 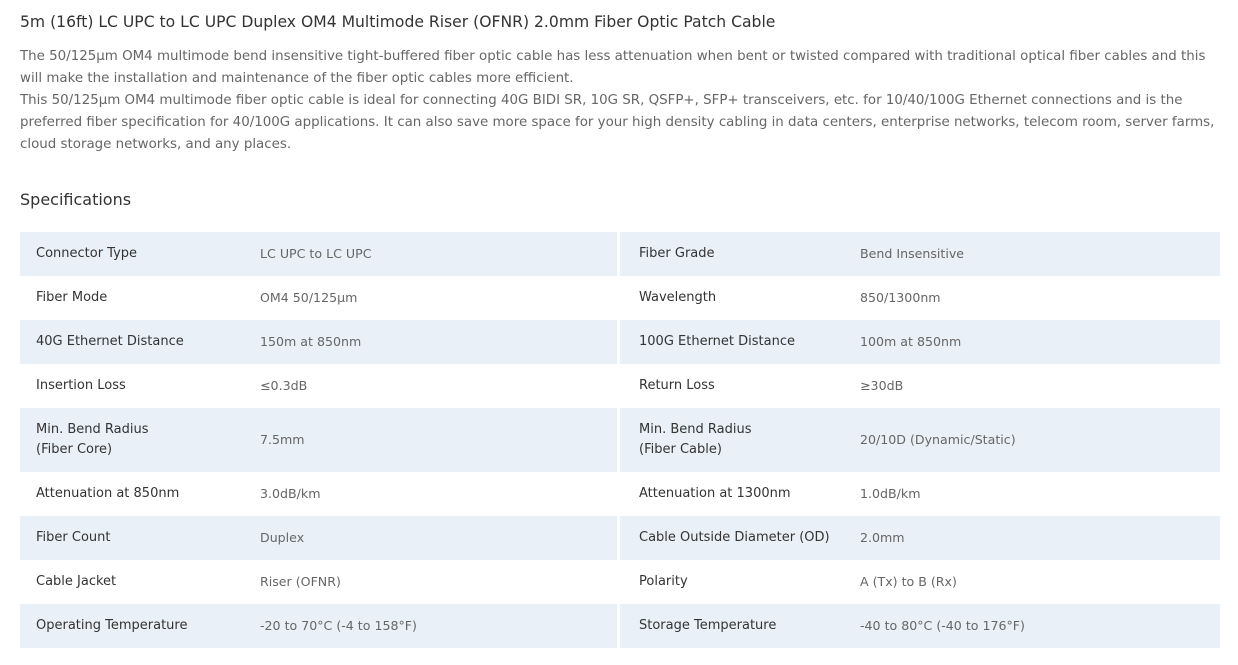 What do you see at coordinates (309, 297) in the screenshot?
I see `spec-value: OM4 50/125μm` at bounding box center [309, 297].